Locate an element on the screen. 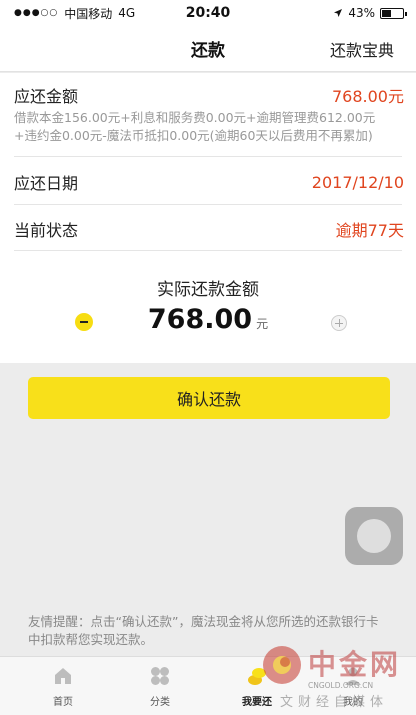 This screenshot has height=715, width=416. due-date-label: 应还日期 is located at coordinates (46, 183).